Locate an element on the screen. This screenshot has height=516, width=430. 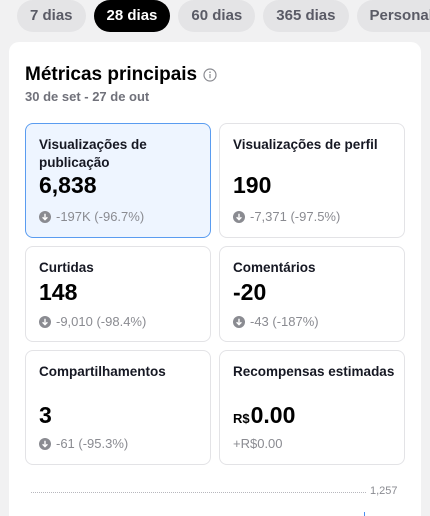
metric-value: 3 is located at coordinates (45, 415).